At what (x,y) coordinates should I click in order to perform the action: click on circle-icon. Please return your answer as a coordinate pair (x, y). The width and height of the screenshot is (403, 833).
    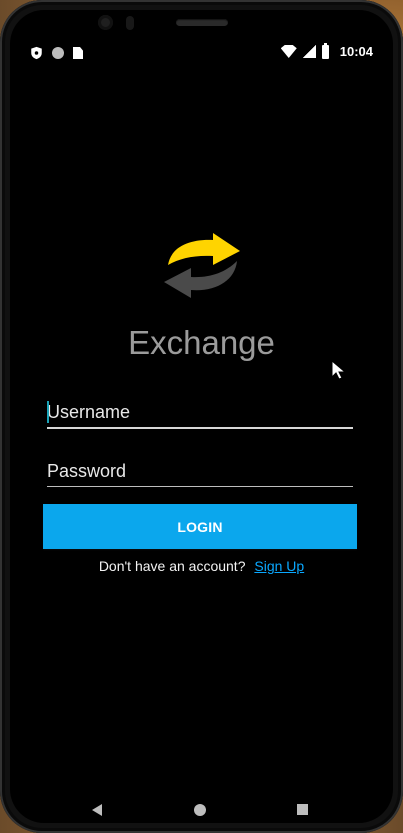
    Looking at the image, I should click on (58, 53).